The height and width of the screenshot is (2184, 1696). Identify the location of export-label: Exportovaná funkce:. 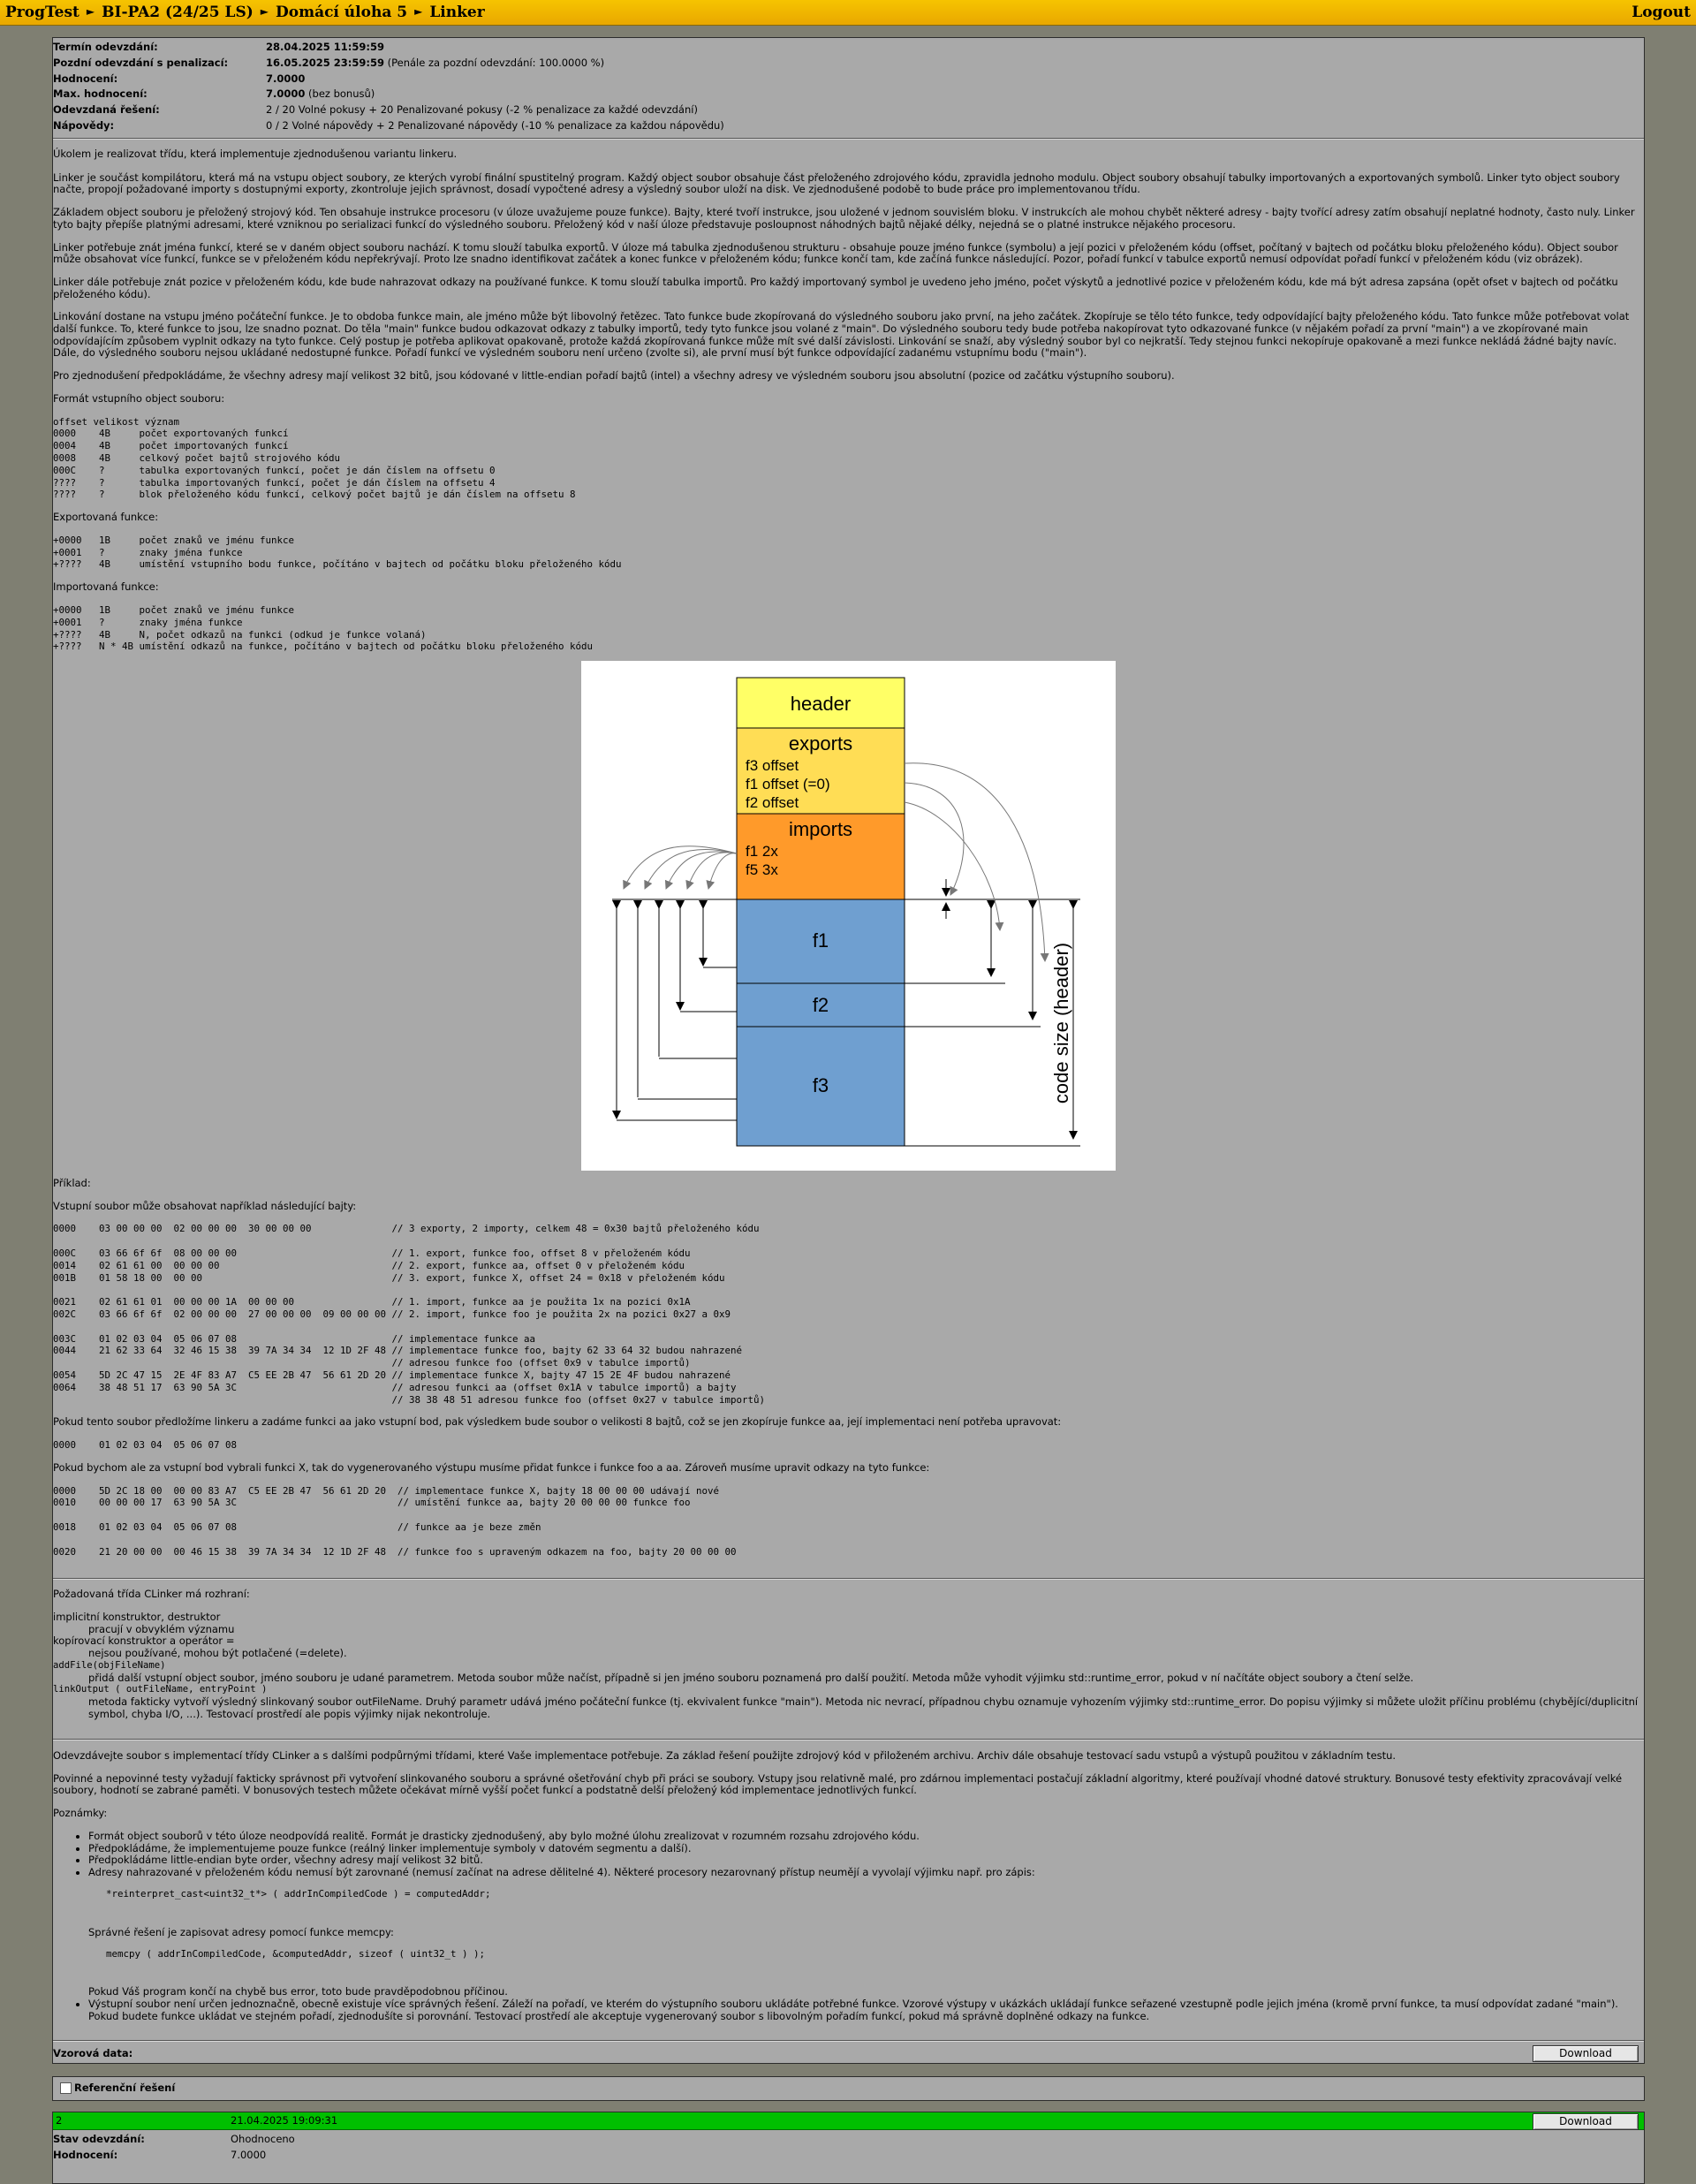
(106, 517).